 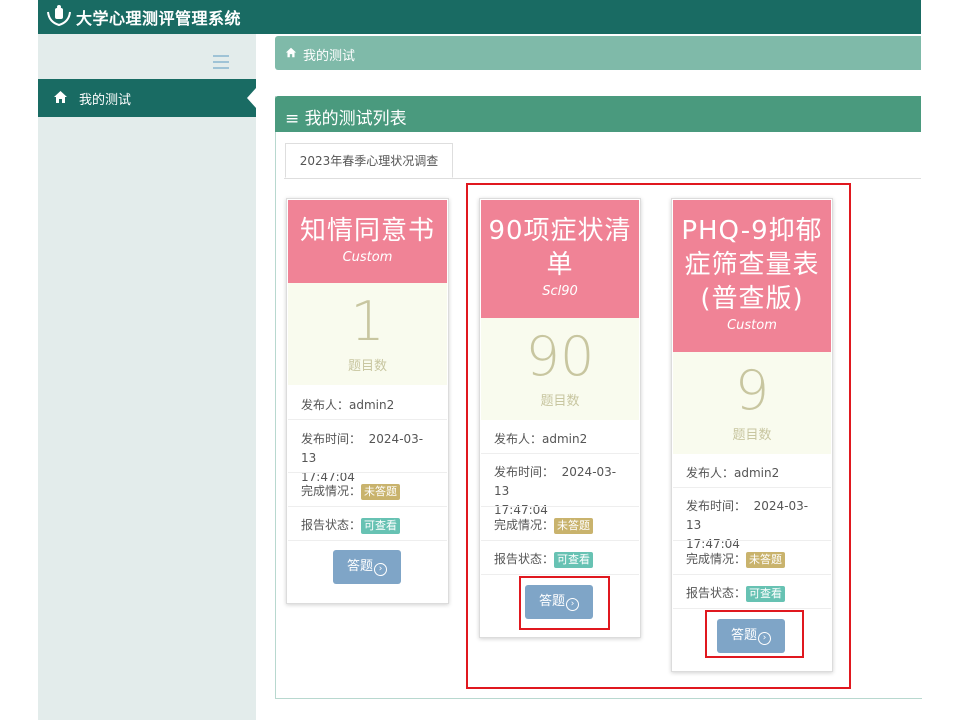 I want to click on publish-time-row: 发布时间： 2024-03-13 17:47:04, so click(x=369, y=458).